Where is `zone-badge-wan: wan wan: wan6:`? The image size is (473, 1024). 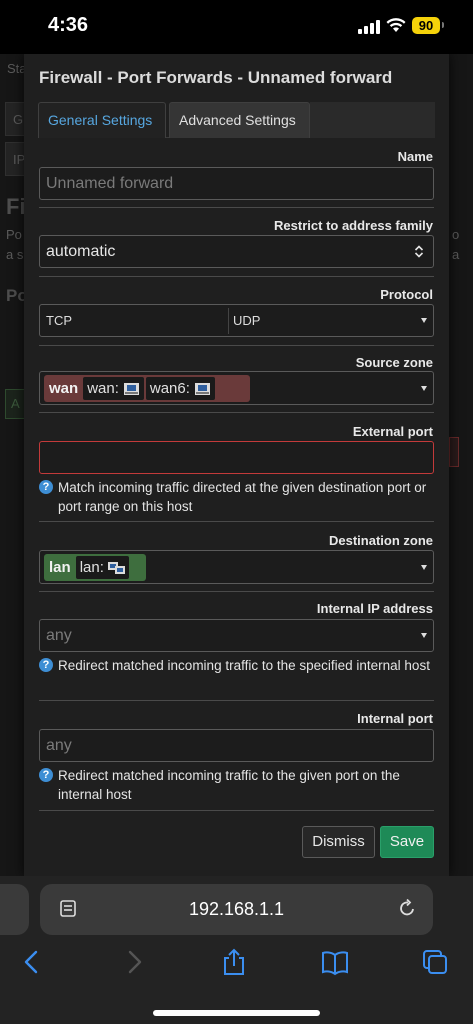 zone-badge-wan: wan wan: wan6: is located at coordinates (147, 388).